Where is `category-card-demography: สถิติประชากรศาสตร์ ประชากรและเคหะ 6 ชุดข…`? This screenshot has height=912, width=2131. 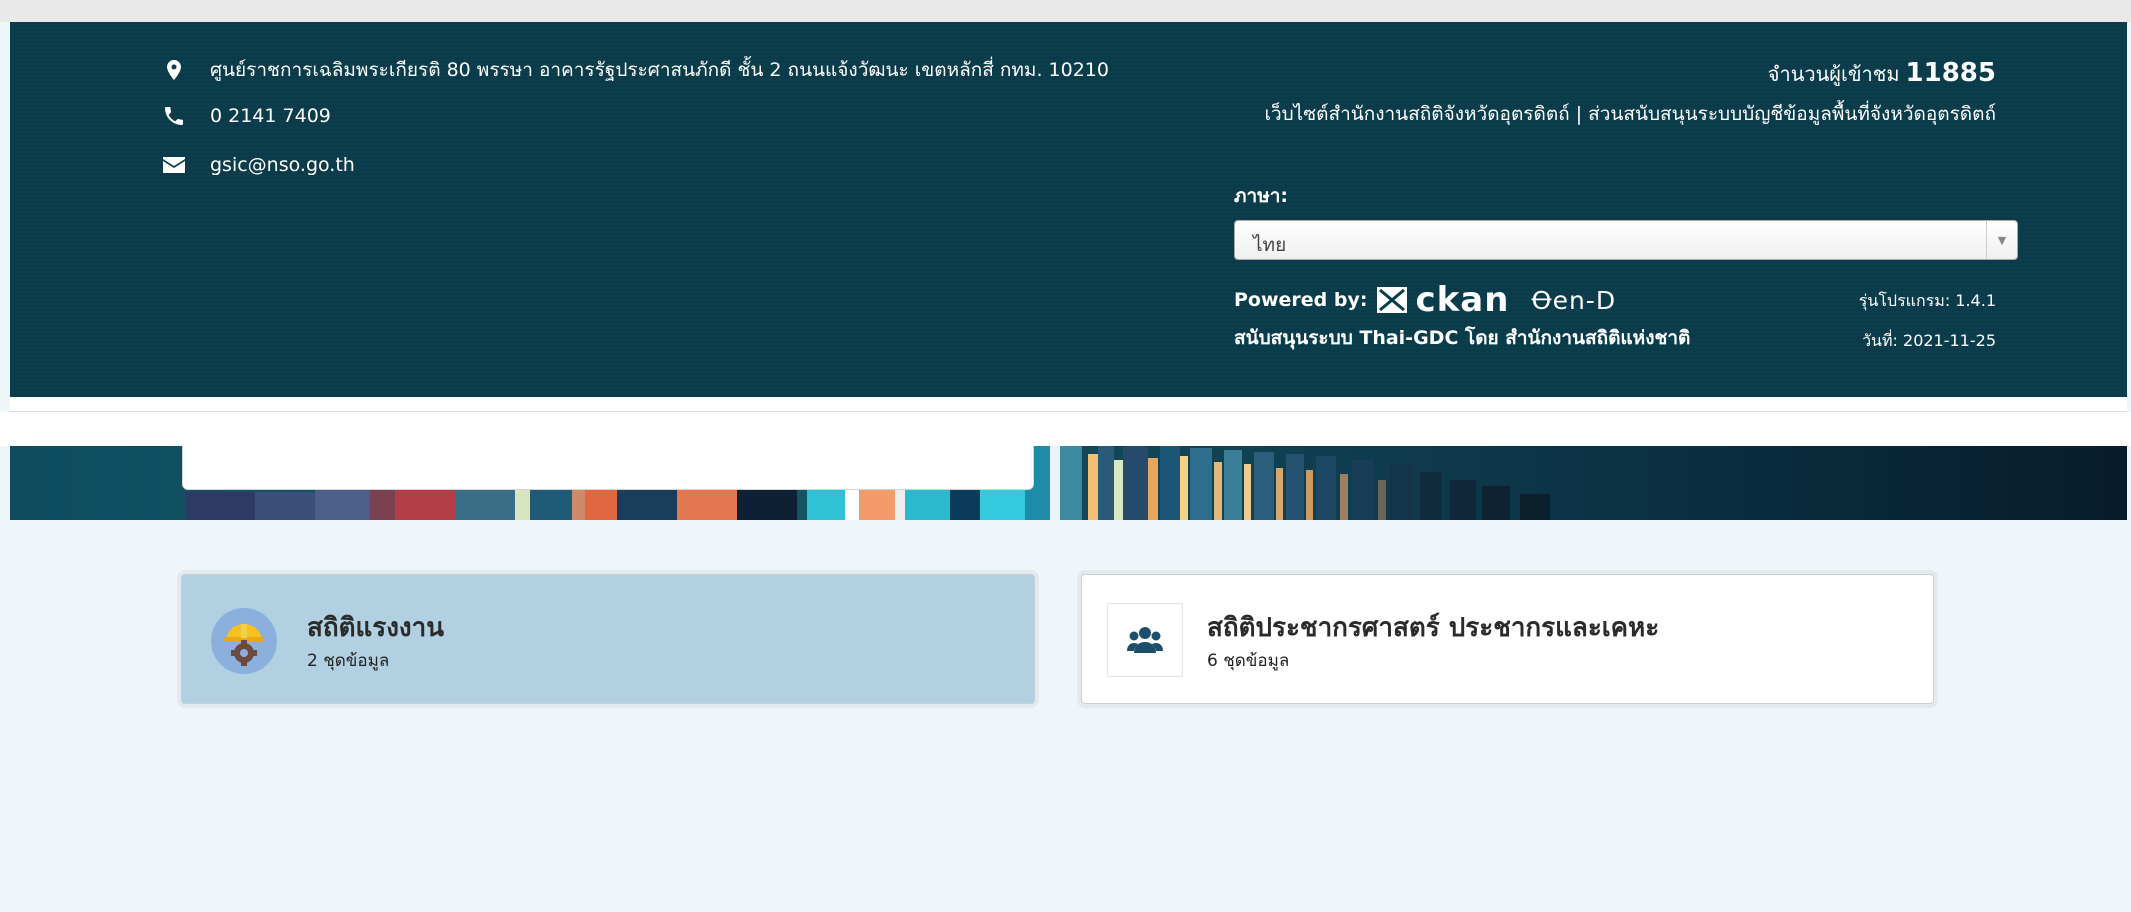
category-card-demography: สถิติประชากรศาสตร์ ประชากรและเคหะ 6 ชุดข… is located at coordinates (1507, 639).